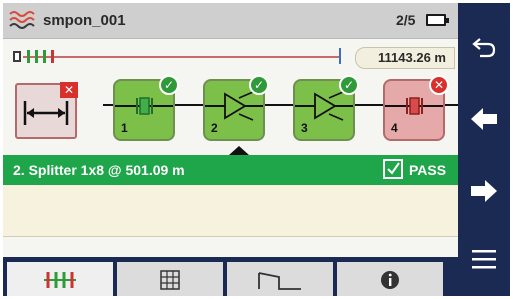  What do you see at coordinates (428, 170) in the screenshot?
I see `pass-verdict: PASS` at bounding box center [428, 170].